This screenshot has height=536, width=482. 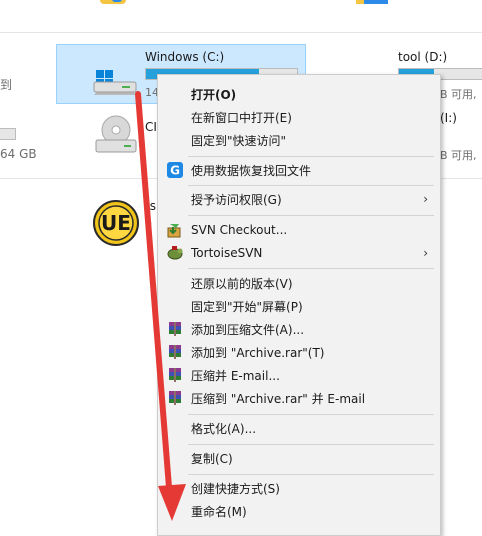 I want to click on drive-i-name: (I:), so click(x=448, y=118).